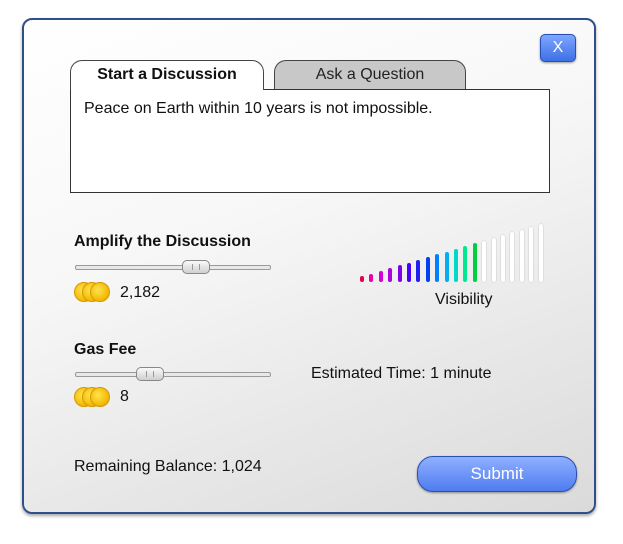 The image size is (623, 544). What do you see at coordinates (168, 466) in the screenshot?
I see `remaining-balance: Remaining Balance: 1,024` at bounding box center [168, 466].